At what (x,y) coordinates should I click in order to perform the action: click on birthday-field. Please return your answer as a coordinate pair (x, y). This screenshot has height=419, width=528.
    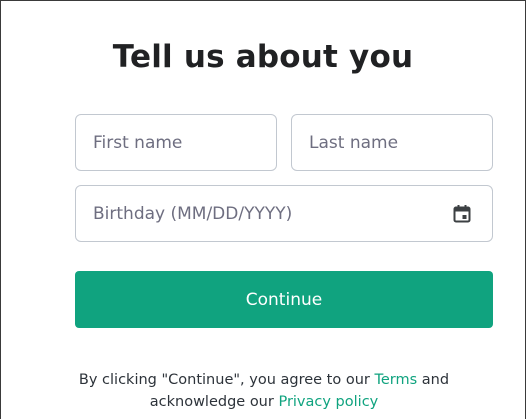
    Looking at the image, I should click on (284, 213).